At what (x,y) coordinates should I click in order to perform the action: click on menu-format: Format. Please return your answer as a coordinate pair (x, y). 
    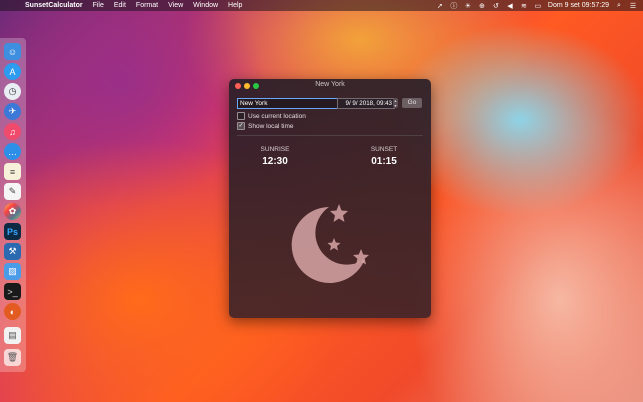
    Looking at the image, I should click on (147, 5).